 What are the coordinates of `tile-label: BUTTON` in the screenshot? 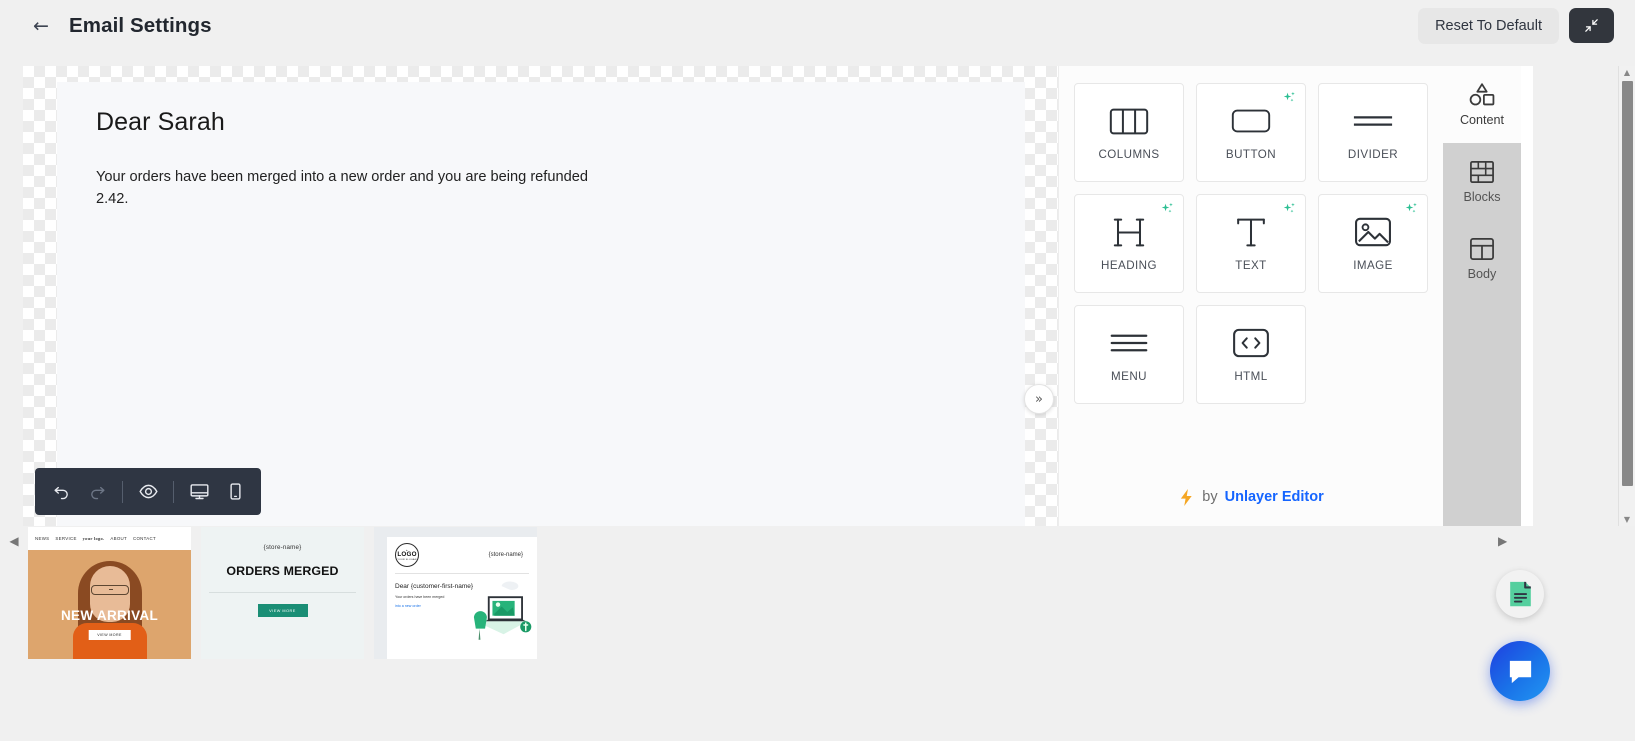 It's located at (1251, 154).